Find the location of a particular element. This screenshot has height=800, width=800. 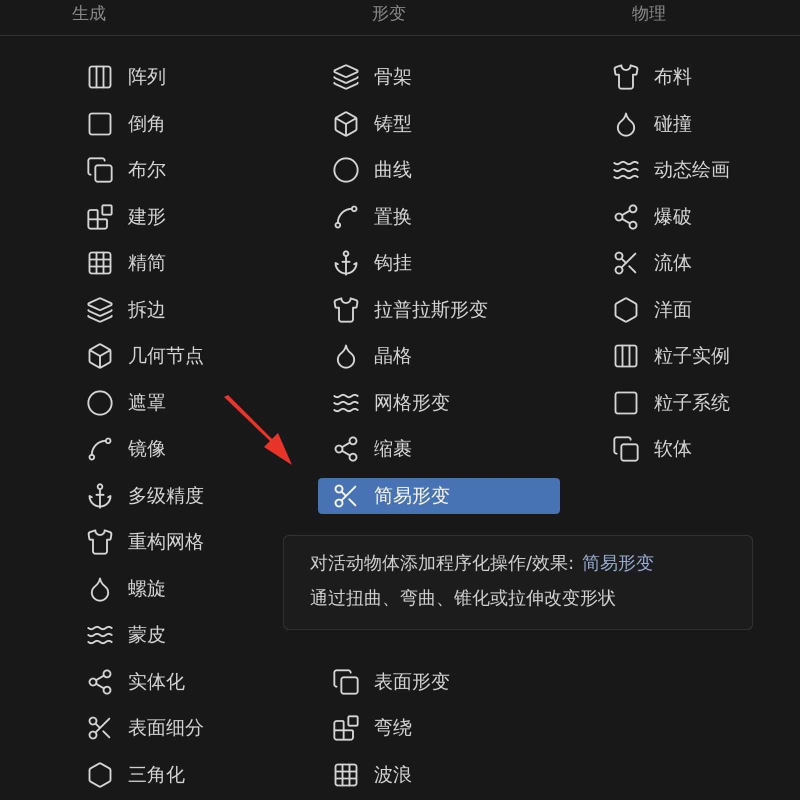

menu-item: 倒角 is located at coordinates (186, 124).